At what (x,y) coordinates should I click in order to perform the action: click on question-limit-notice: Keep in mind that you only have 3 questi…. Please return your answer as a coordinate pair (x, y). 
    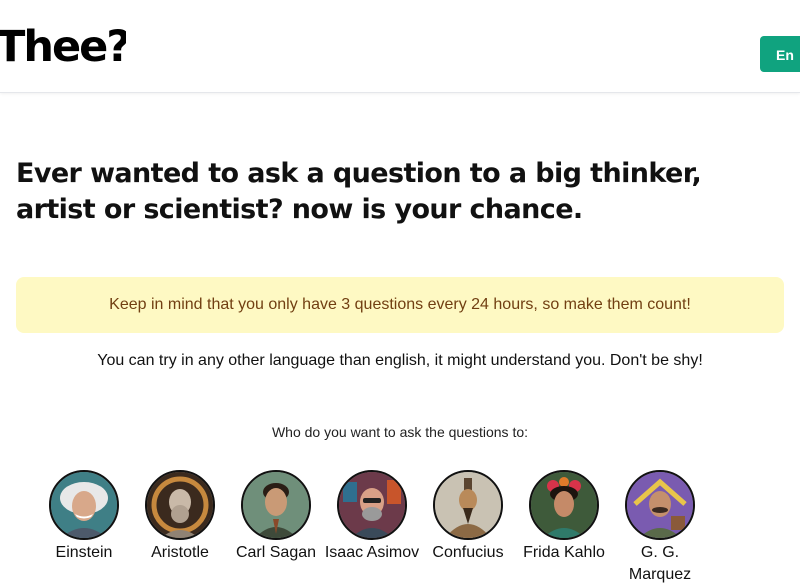
    Looking at the image, I should click on (400, 305).